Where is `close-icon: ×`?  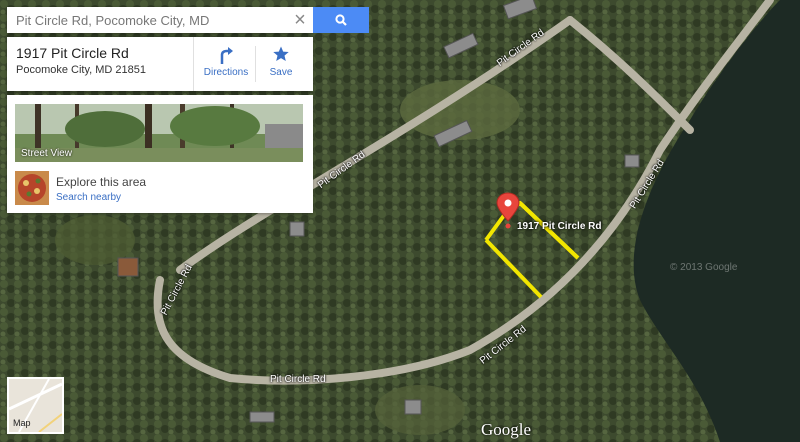
close-icon: × is located at coordinates (300, 20).